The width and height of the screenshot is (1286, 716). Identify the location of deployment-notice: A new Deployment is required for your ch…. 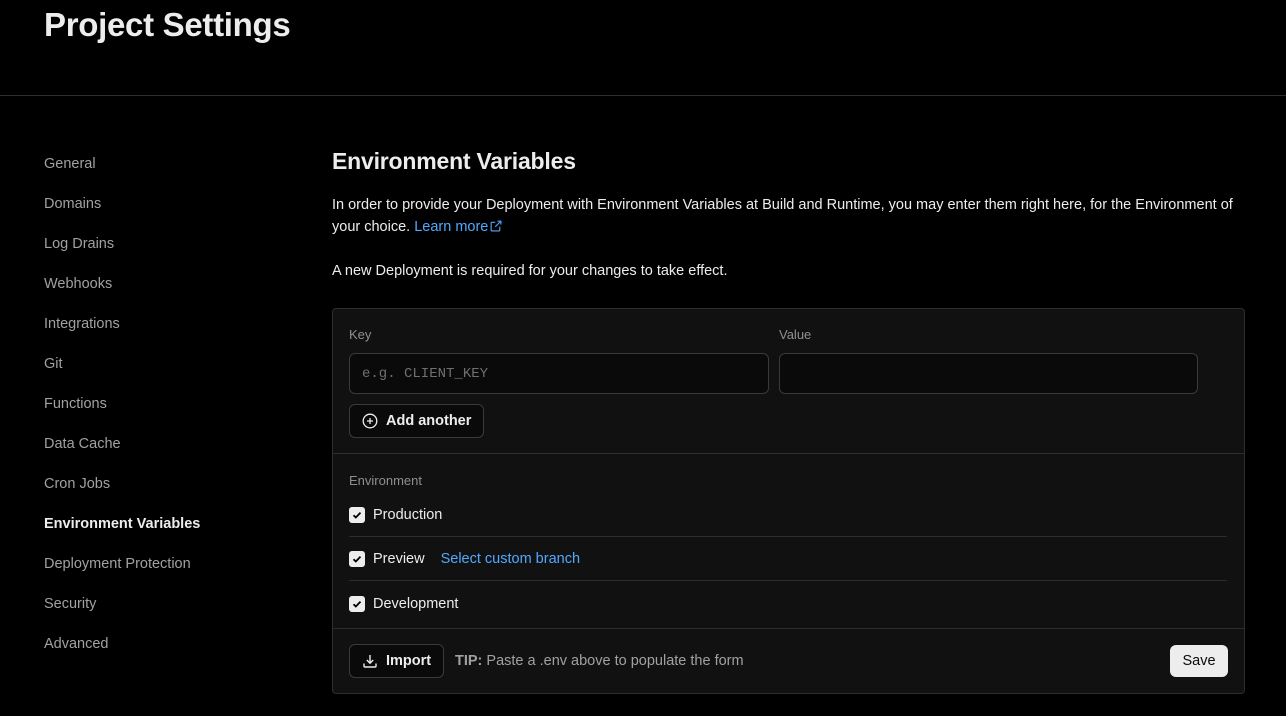
(530, 271).